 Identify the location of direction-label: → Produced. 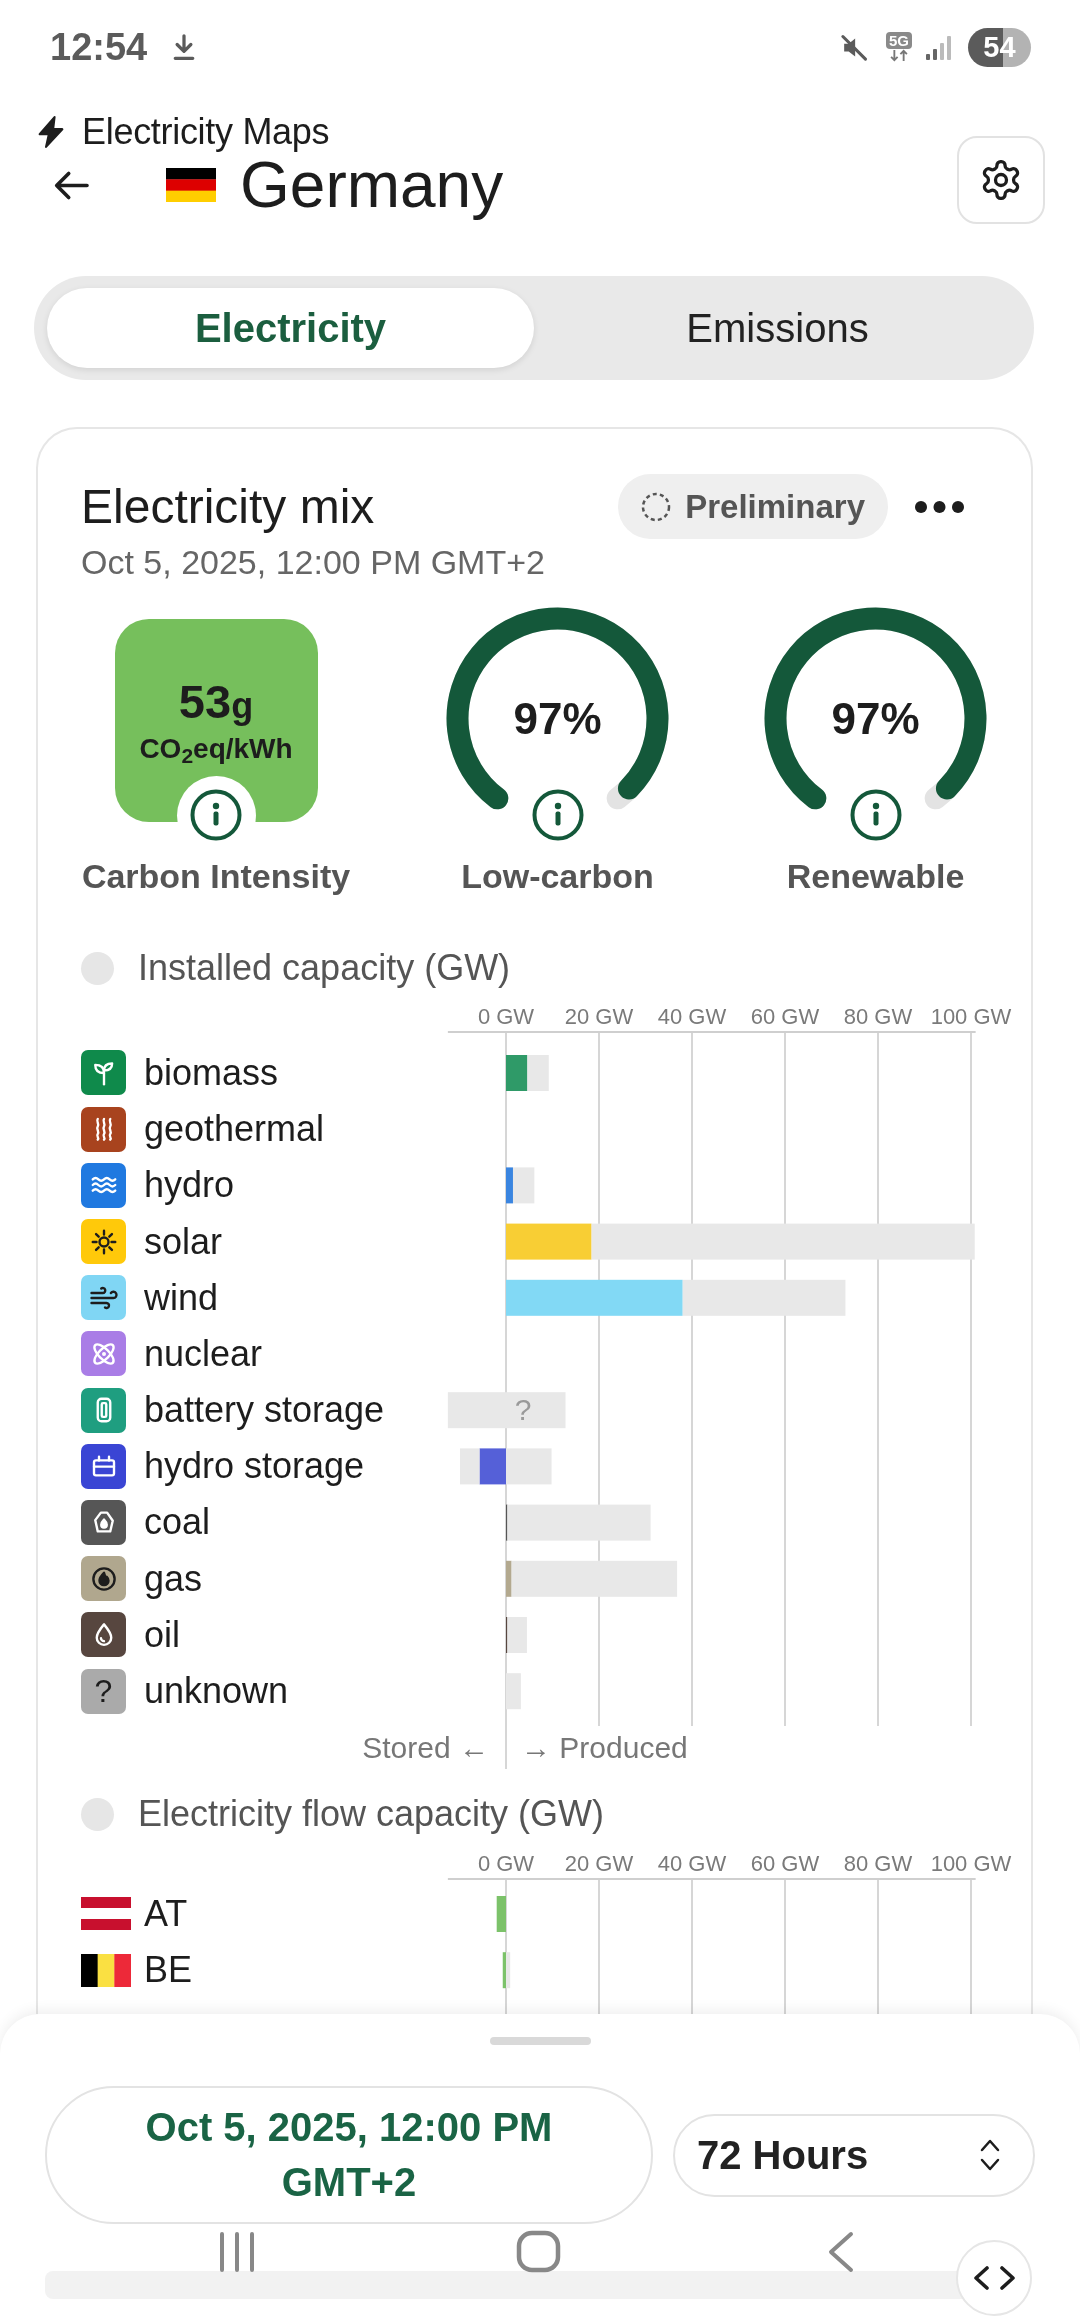
(604, 1747).